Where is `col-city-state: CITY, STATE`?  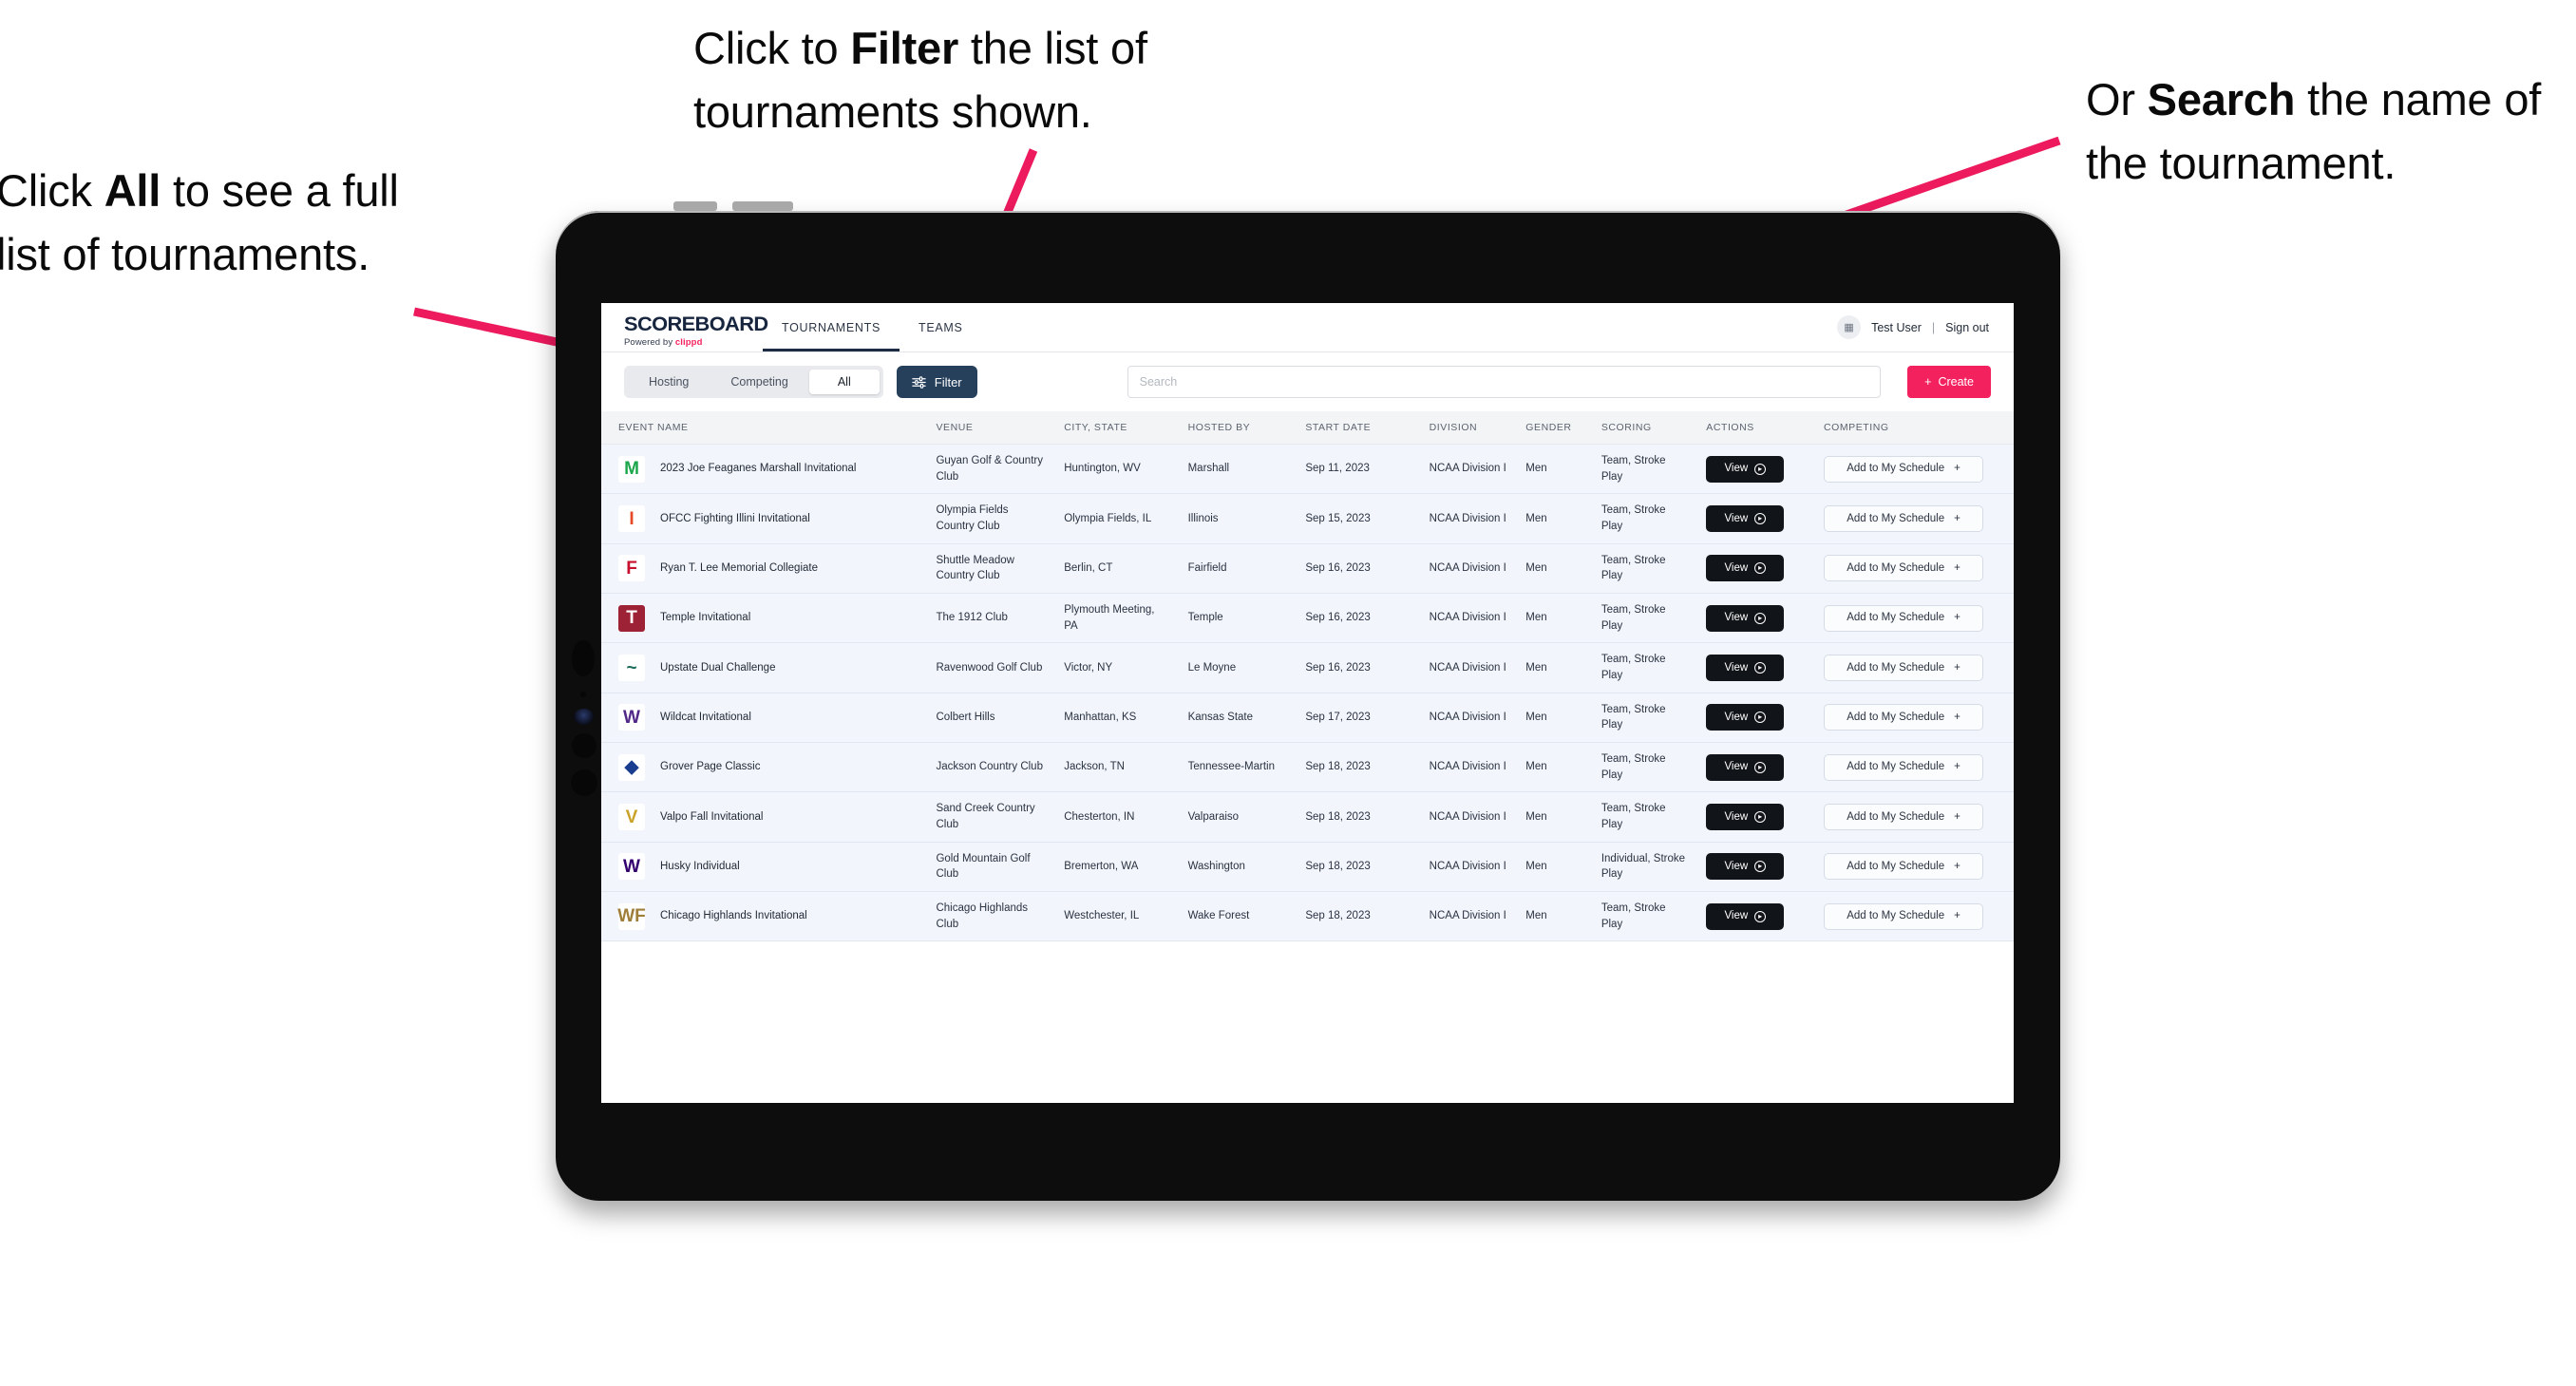 col-city-state: CITY, STATE is located at coordinates (1116, 428).